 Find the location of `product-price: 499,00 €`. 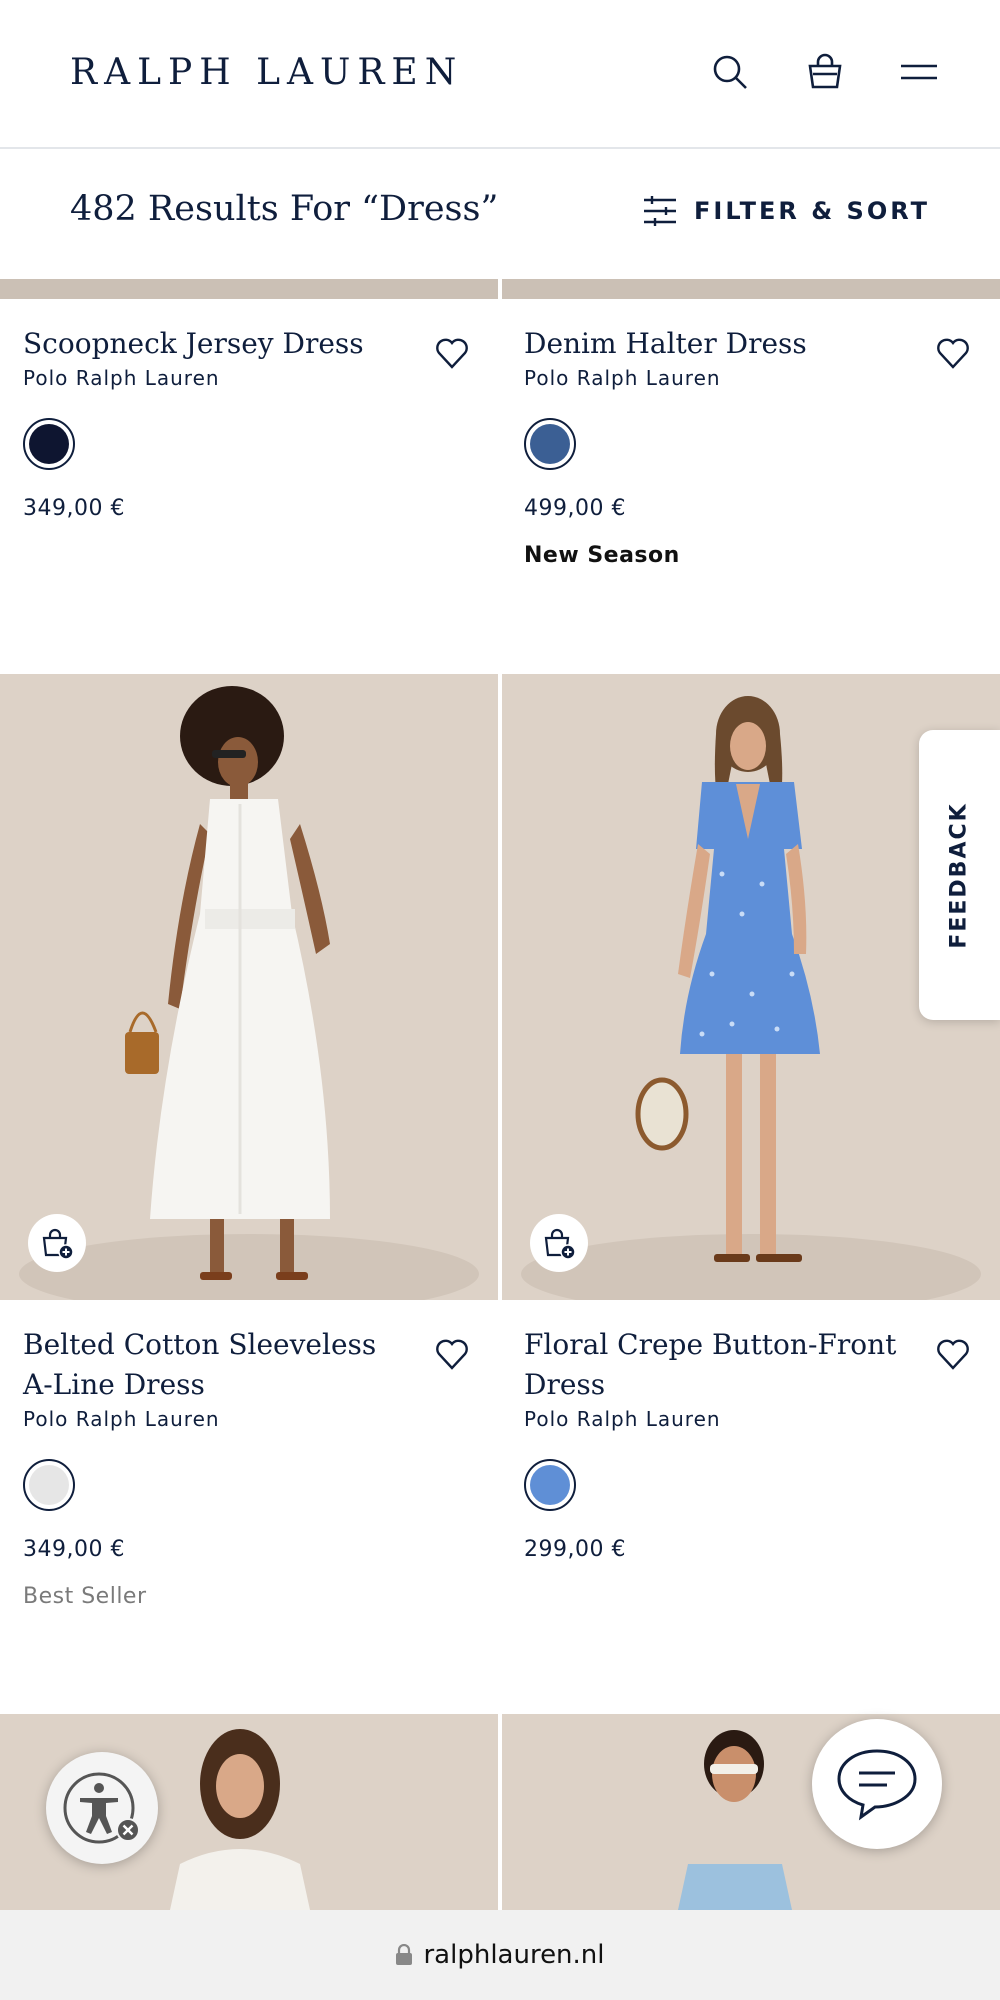

product-price: 499,00 € is located at coordinates (575, 508).